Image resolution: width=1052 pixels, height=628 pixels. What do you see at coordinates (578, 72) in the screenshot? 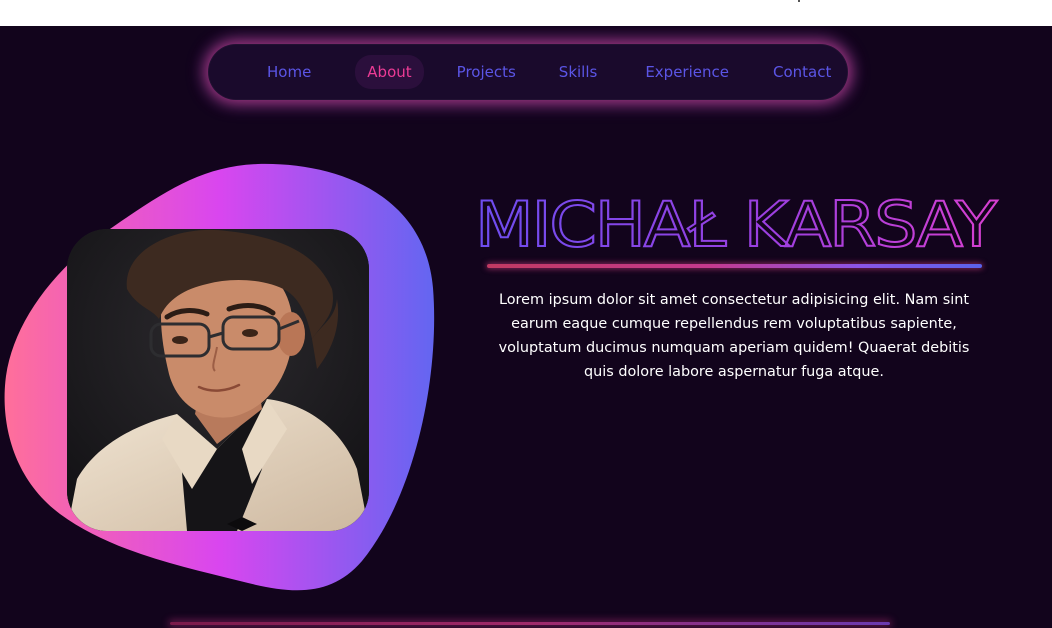
I see `nav-link-skills: Skills` at bounding box center [578, 72].